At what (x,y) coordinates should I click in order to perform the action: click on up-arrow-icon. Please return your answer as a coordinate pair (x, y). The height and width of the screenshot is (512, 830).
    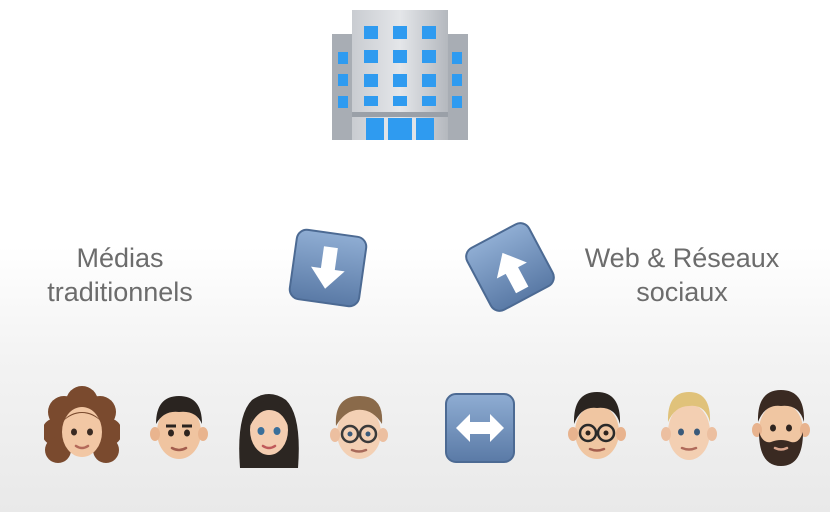
    Looking at the image, I should click on (510, 267).